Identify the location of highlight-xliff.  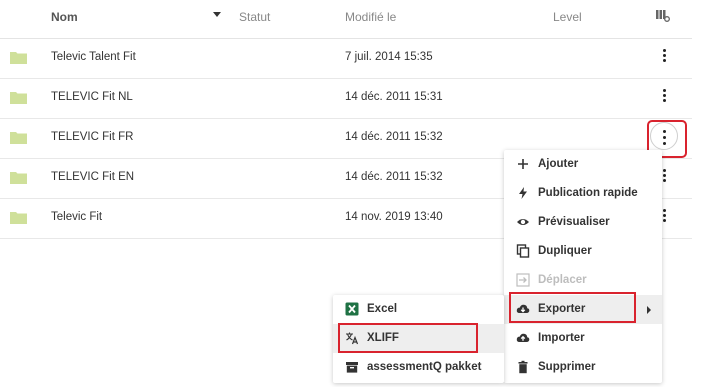
(408, 338).